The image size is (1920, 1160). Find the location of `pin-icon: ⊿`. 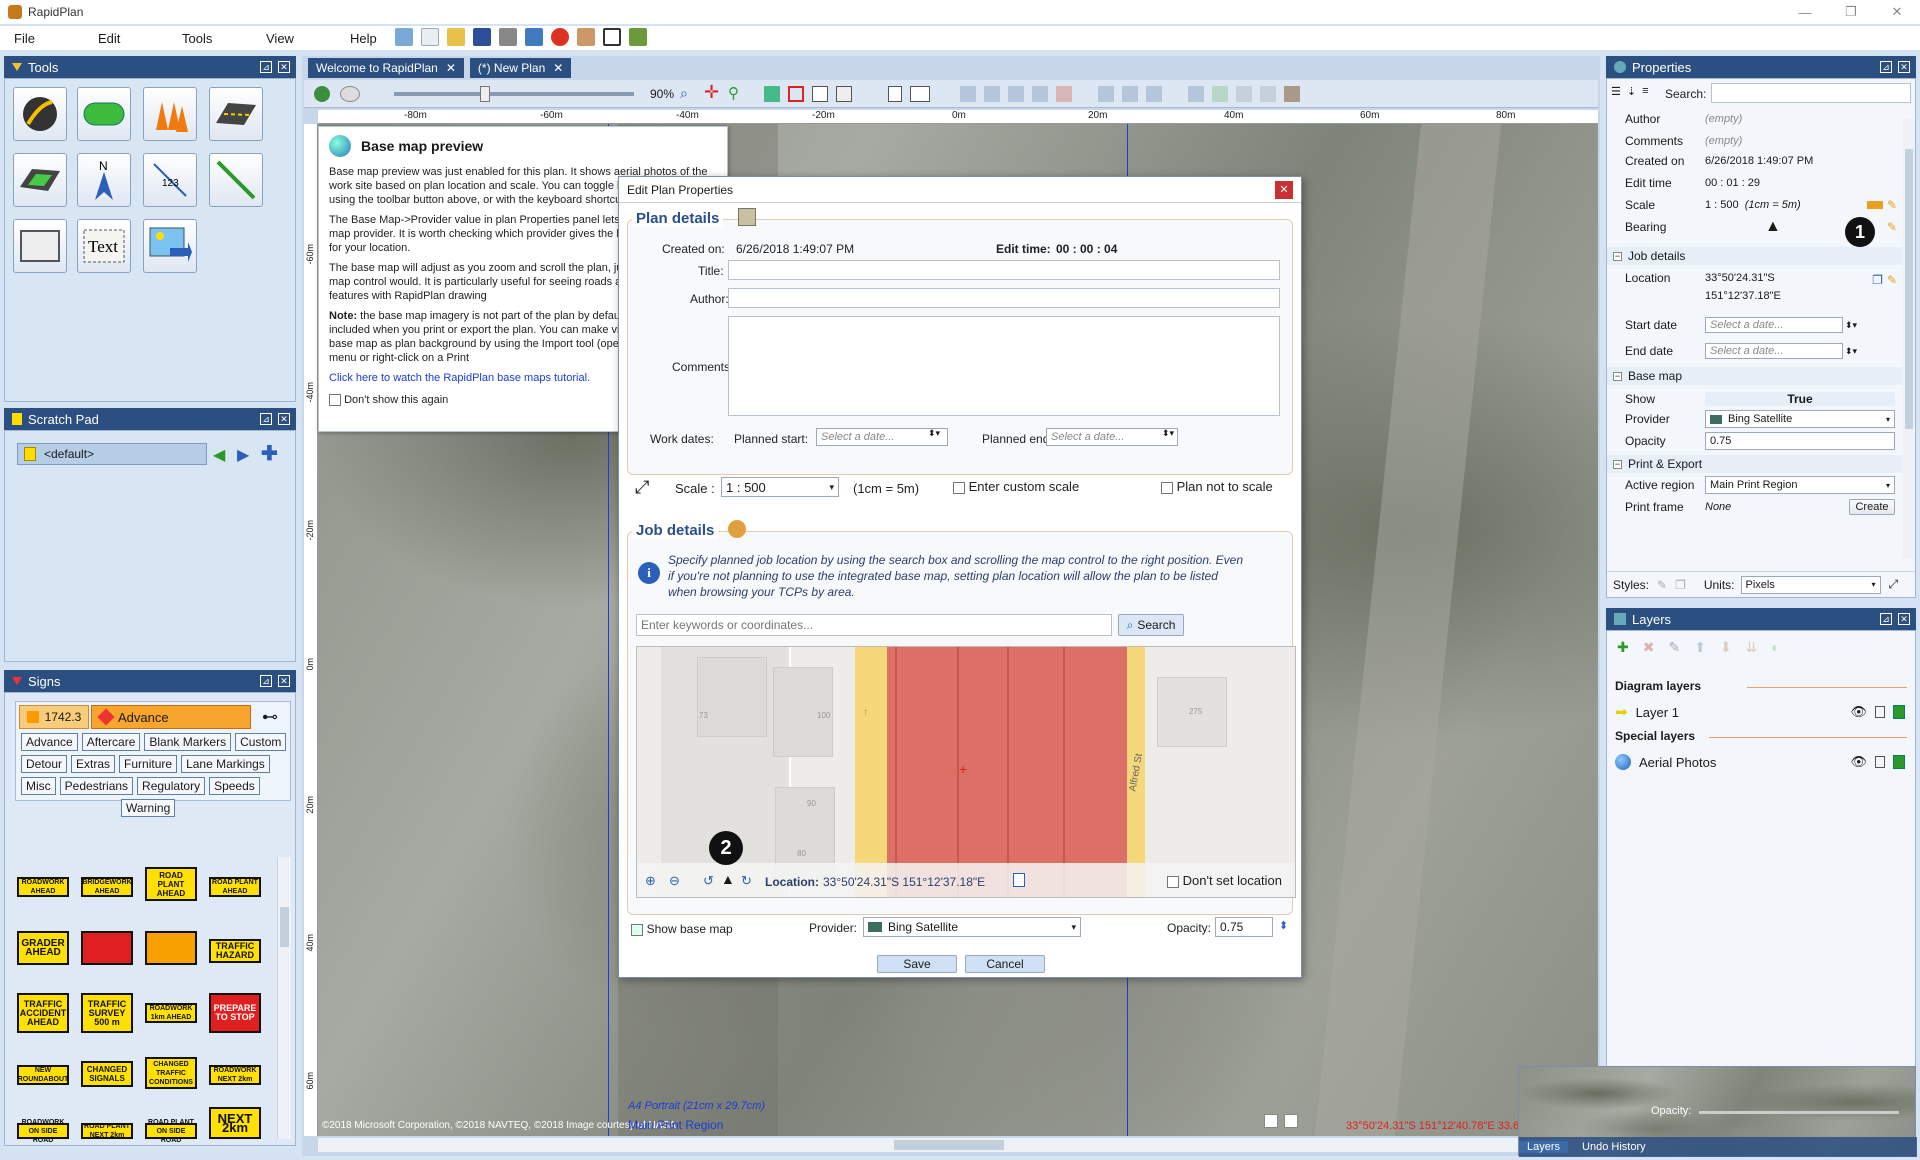

pin-icon: ⊿ is located at coordinates (266, 681).